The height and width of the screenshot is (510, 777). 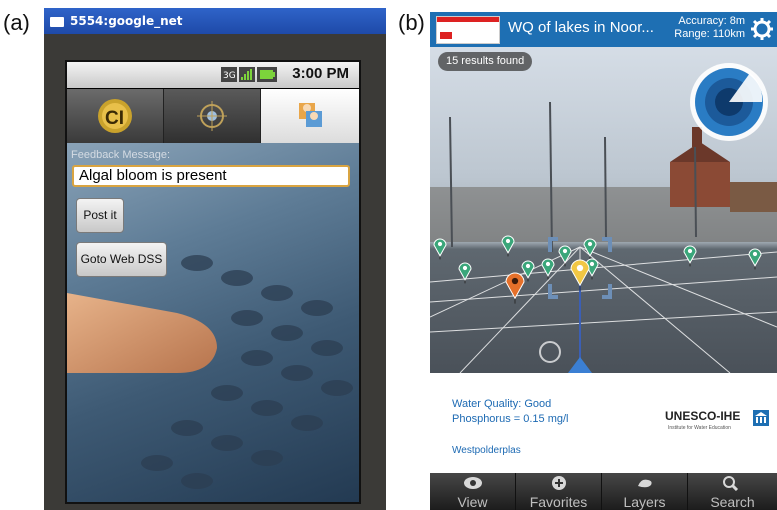 What do you see at coordinates (762, 29) in the screenshot?
I see `gear-icon` at bounding box center [762, 29].